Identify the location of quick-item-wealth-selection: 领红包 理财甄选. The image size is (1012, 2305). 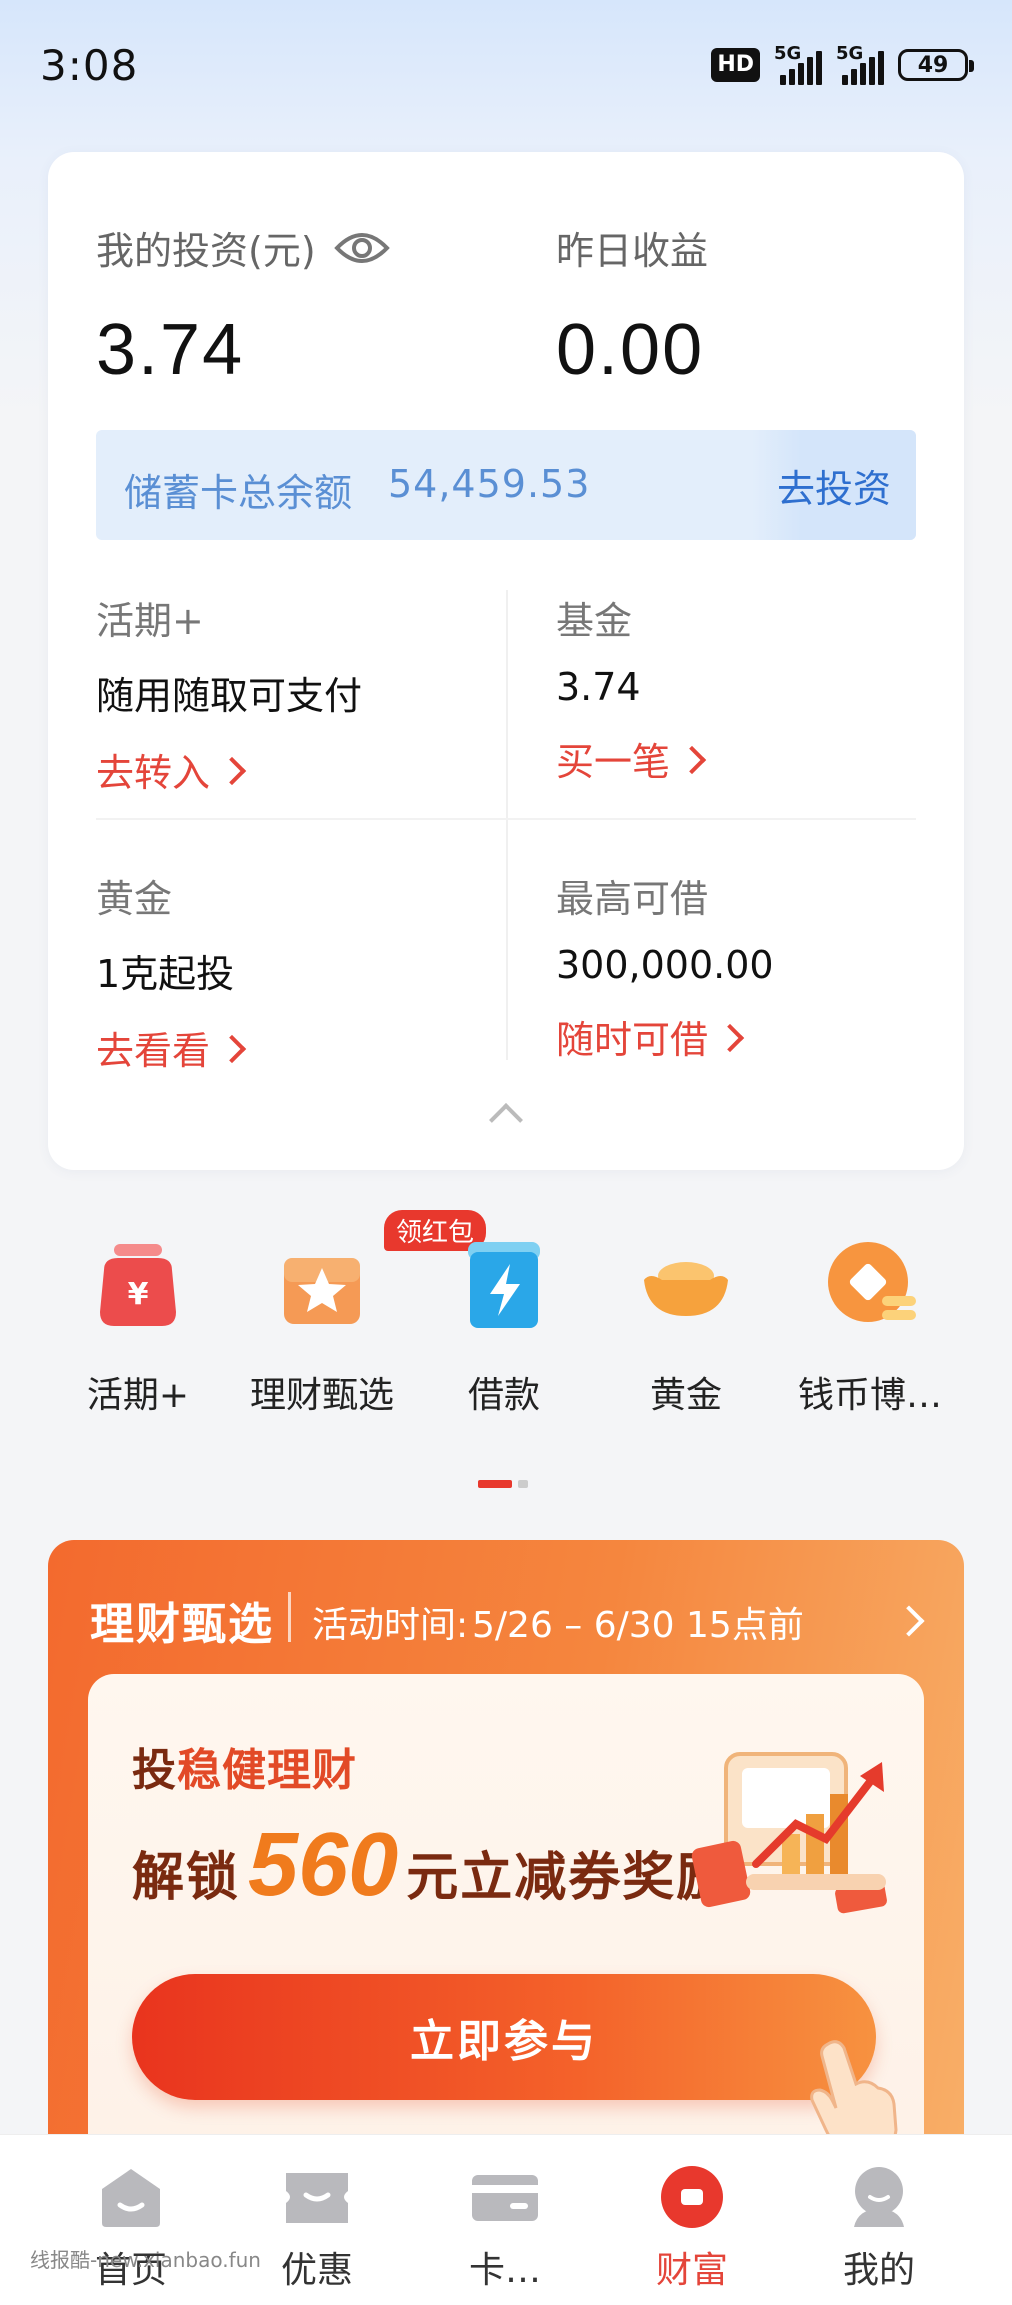
(358, 1314).